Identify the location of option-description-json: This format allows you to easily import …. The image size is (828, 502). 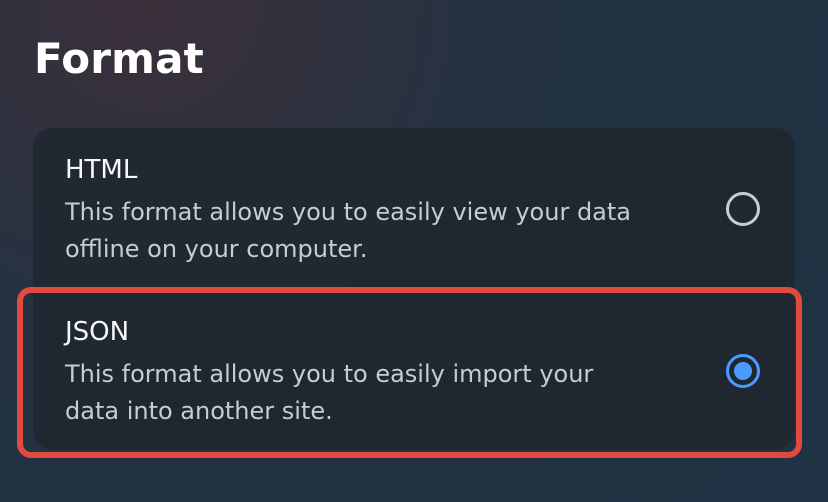
(329, 392).